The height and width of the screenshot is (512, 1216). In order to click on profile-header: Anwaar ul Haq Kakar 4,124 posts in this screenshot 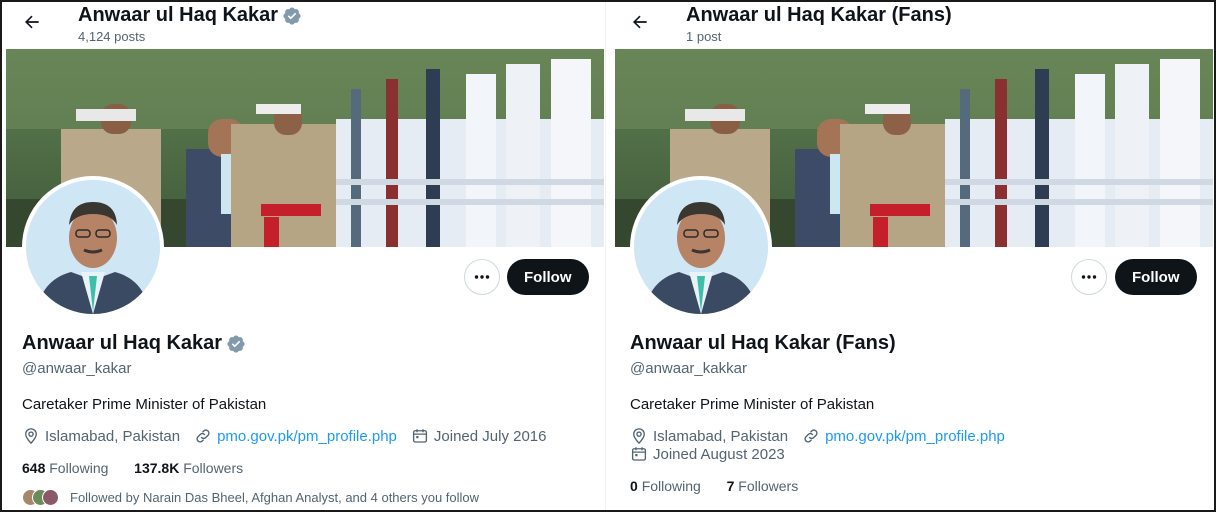, I will do `click(304, 25)`.